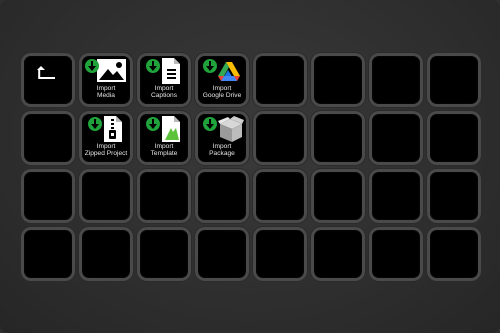 This screenshot has width=500, height=333. Describe the element at coordinates (48, 80) in the screenshot. I see `back-key` at that location.